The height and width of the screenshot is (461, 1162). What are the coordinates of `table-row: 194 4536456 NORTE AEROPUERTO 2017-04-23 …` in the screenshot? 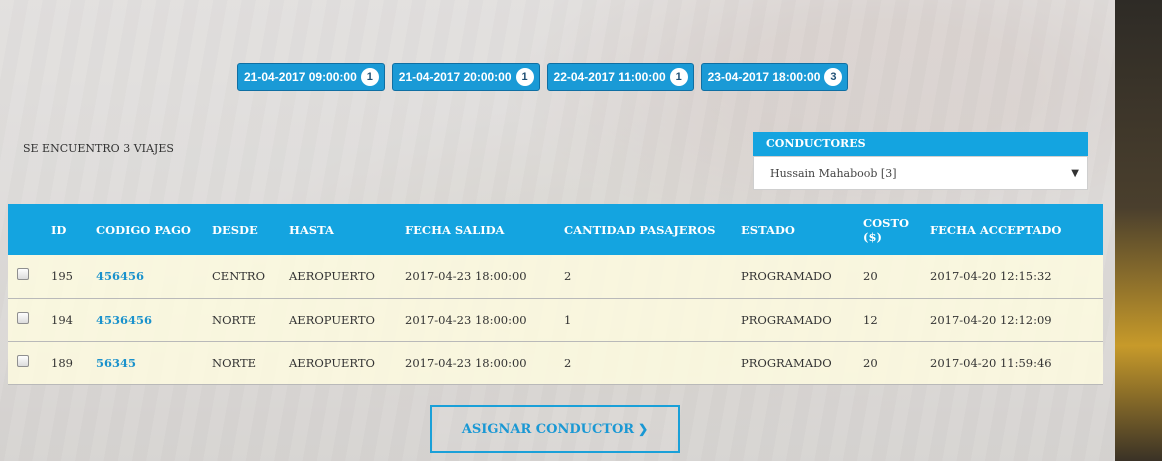 It's located at (555, 319).